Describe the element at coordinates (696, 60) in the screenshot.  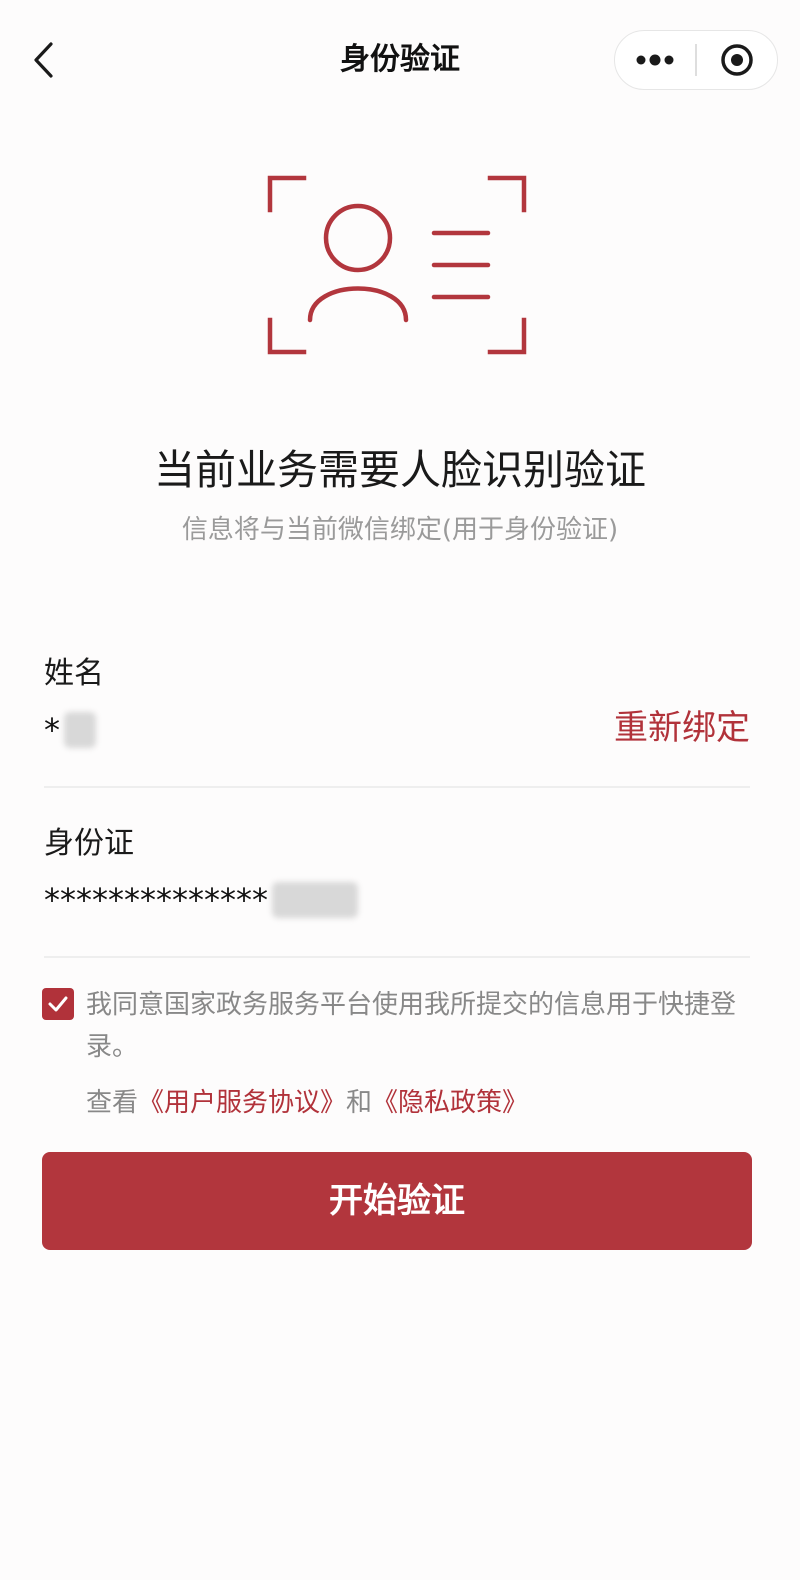
I see `mini-program-capsule` at that location.